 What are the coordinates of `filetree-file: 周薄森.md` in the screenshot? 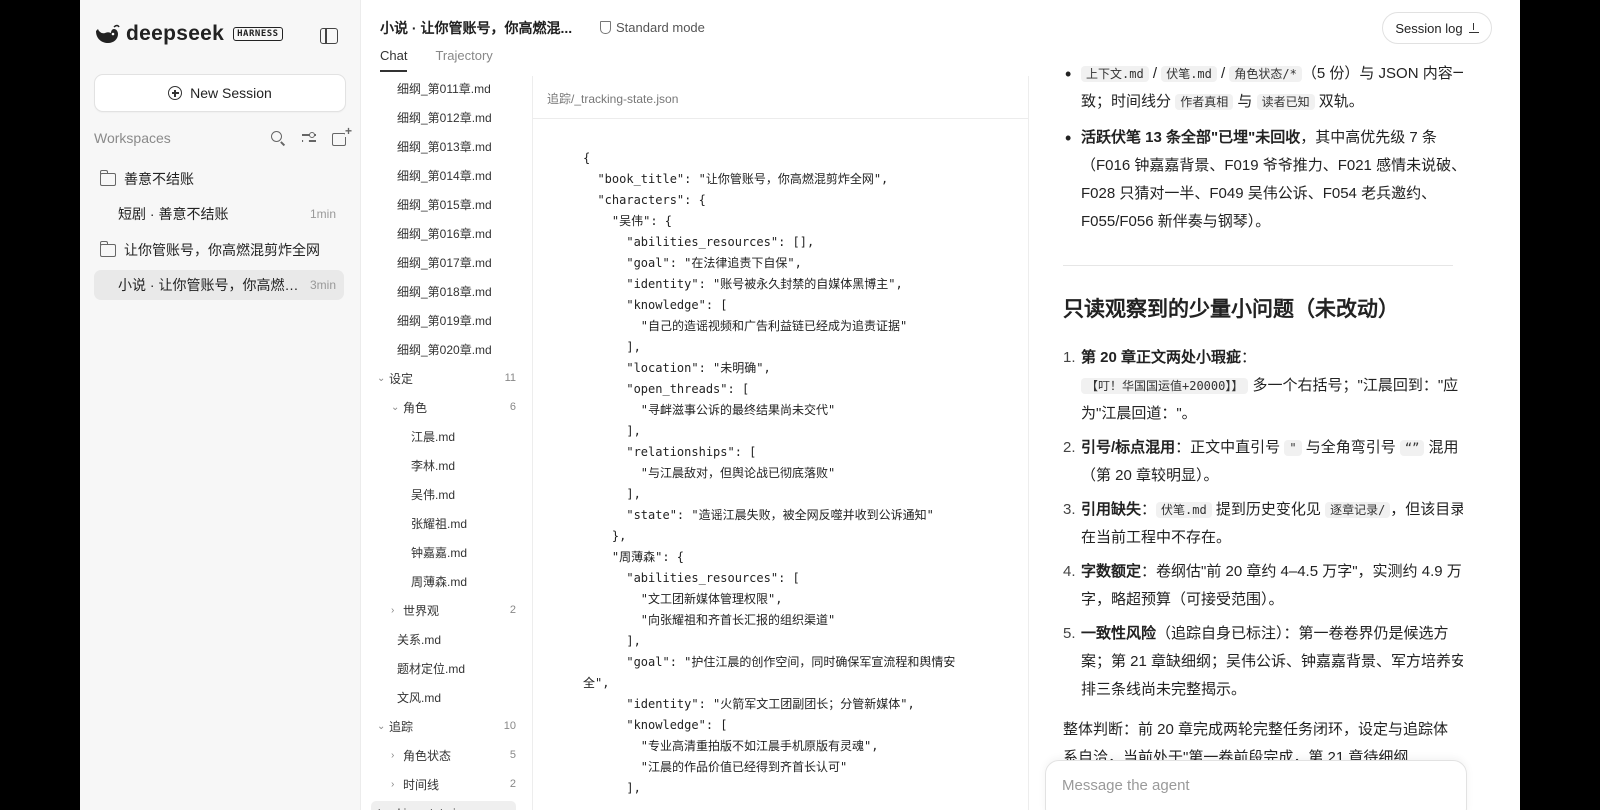 It's located at (463, 581).